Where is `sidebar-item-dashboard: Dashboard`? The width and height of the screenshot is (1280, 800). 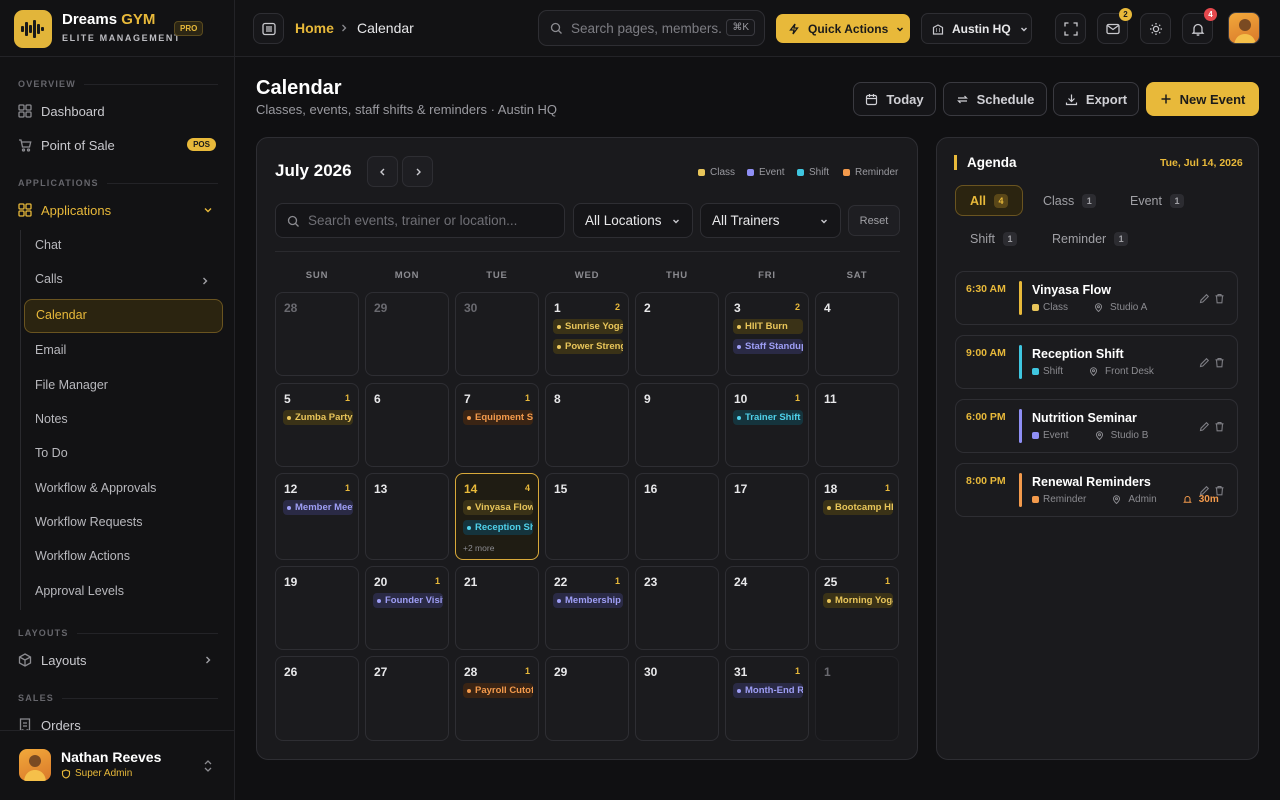 sidebar-item-dashboard: Dashboard is located at coordinates (118, 111).